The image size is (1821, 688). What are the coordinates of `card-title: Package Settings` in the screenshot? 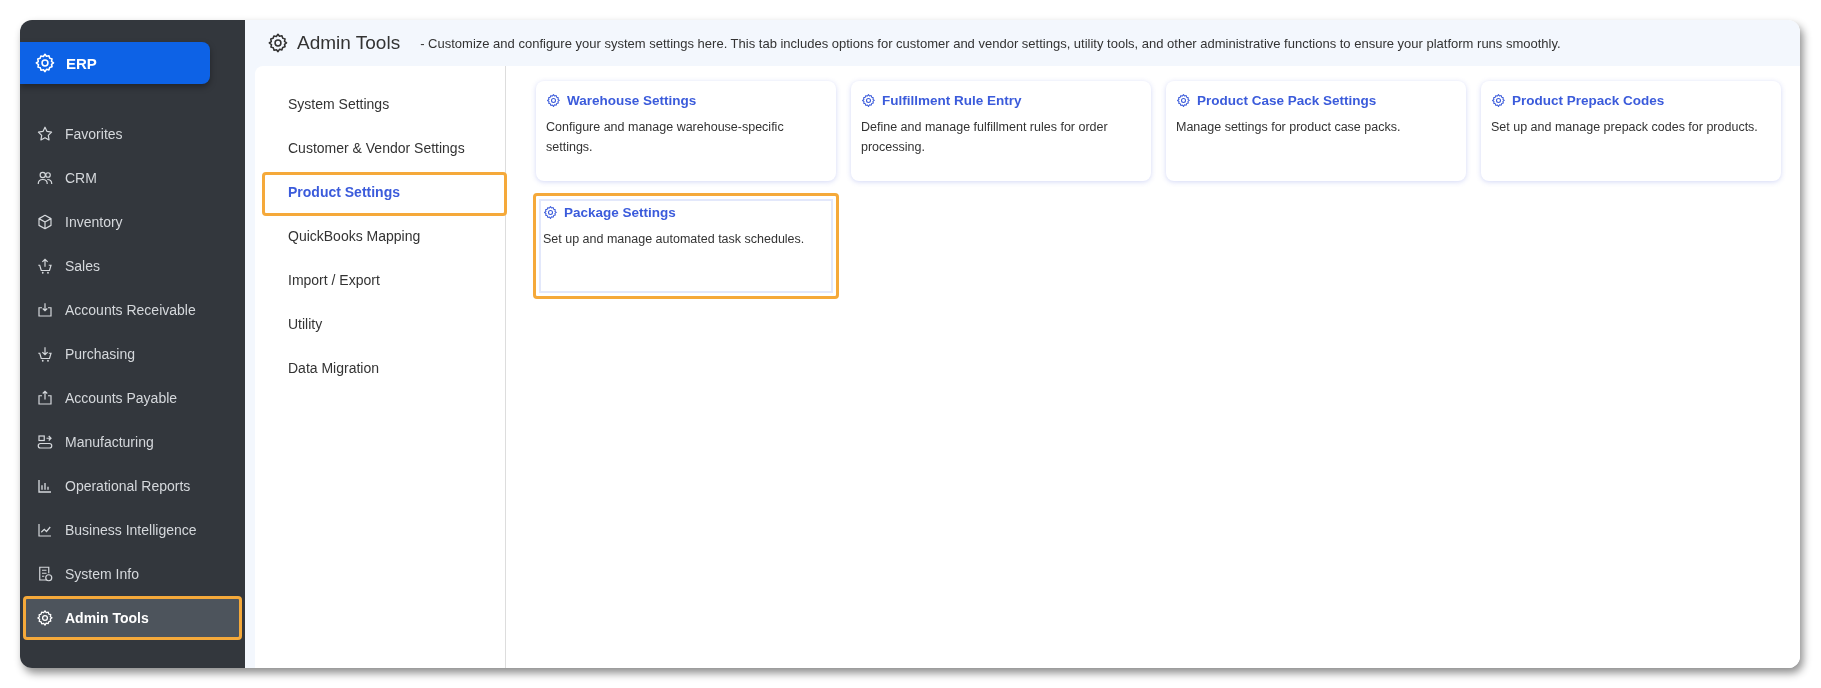 It's located at (620, 212).